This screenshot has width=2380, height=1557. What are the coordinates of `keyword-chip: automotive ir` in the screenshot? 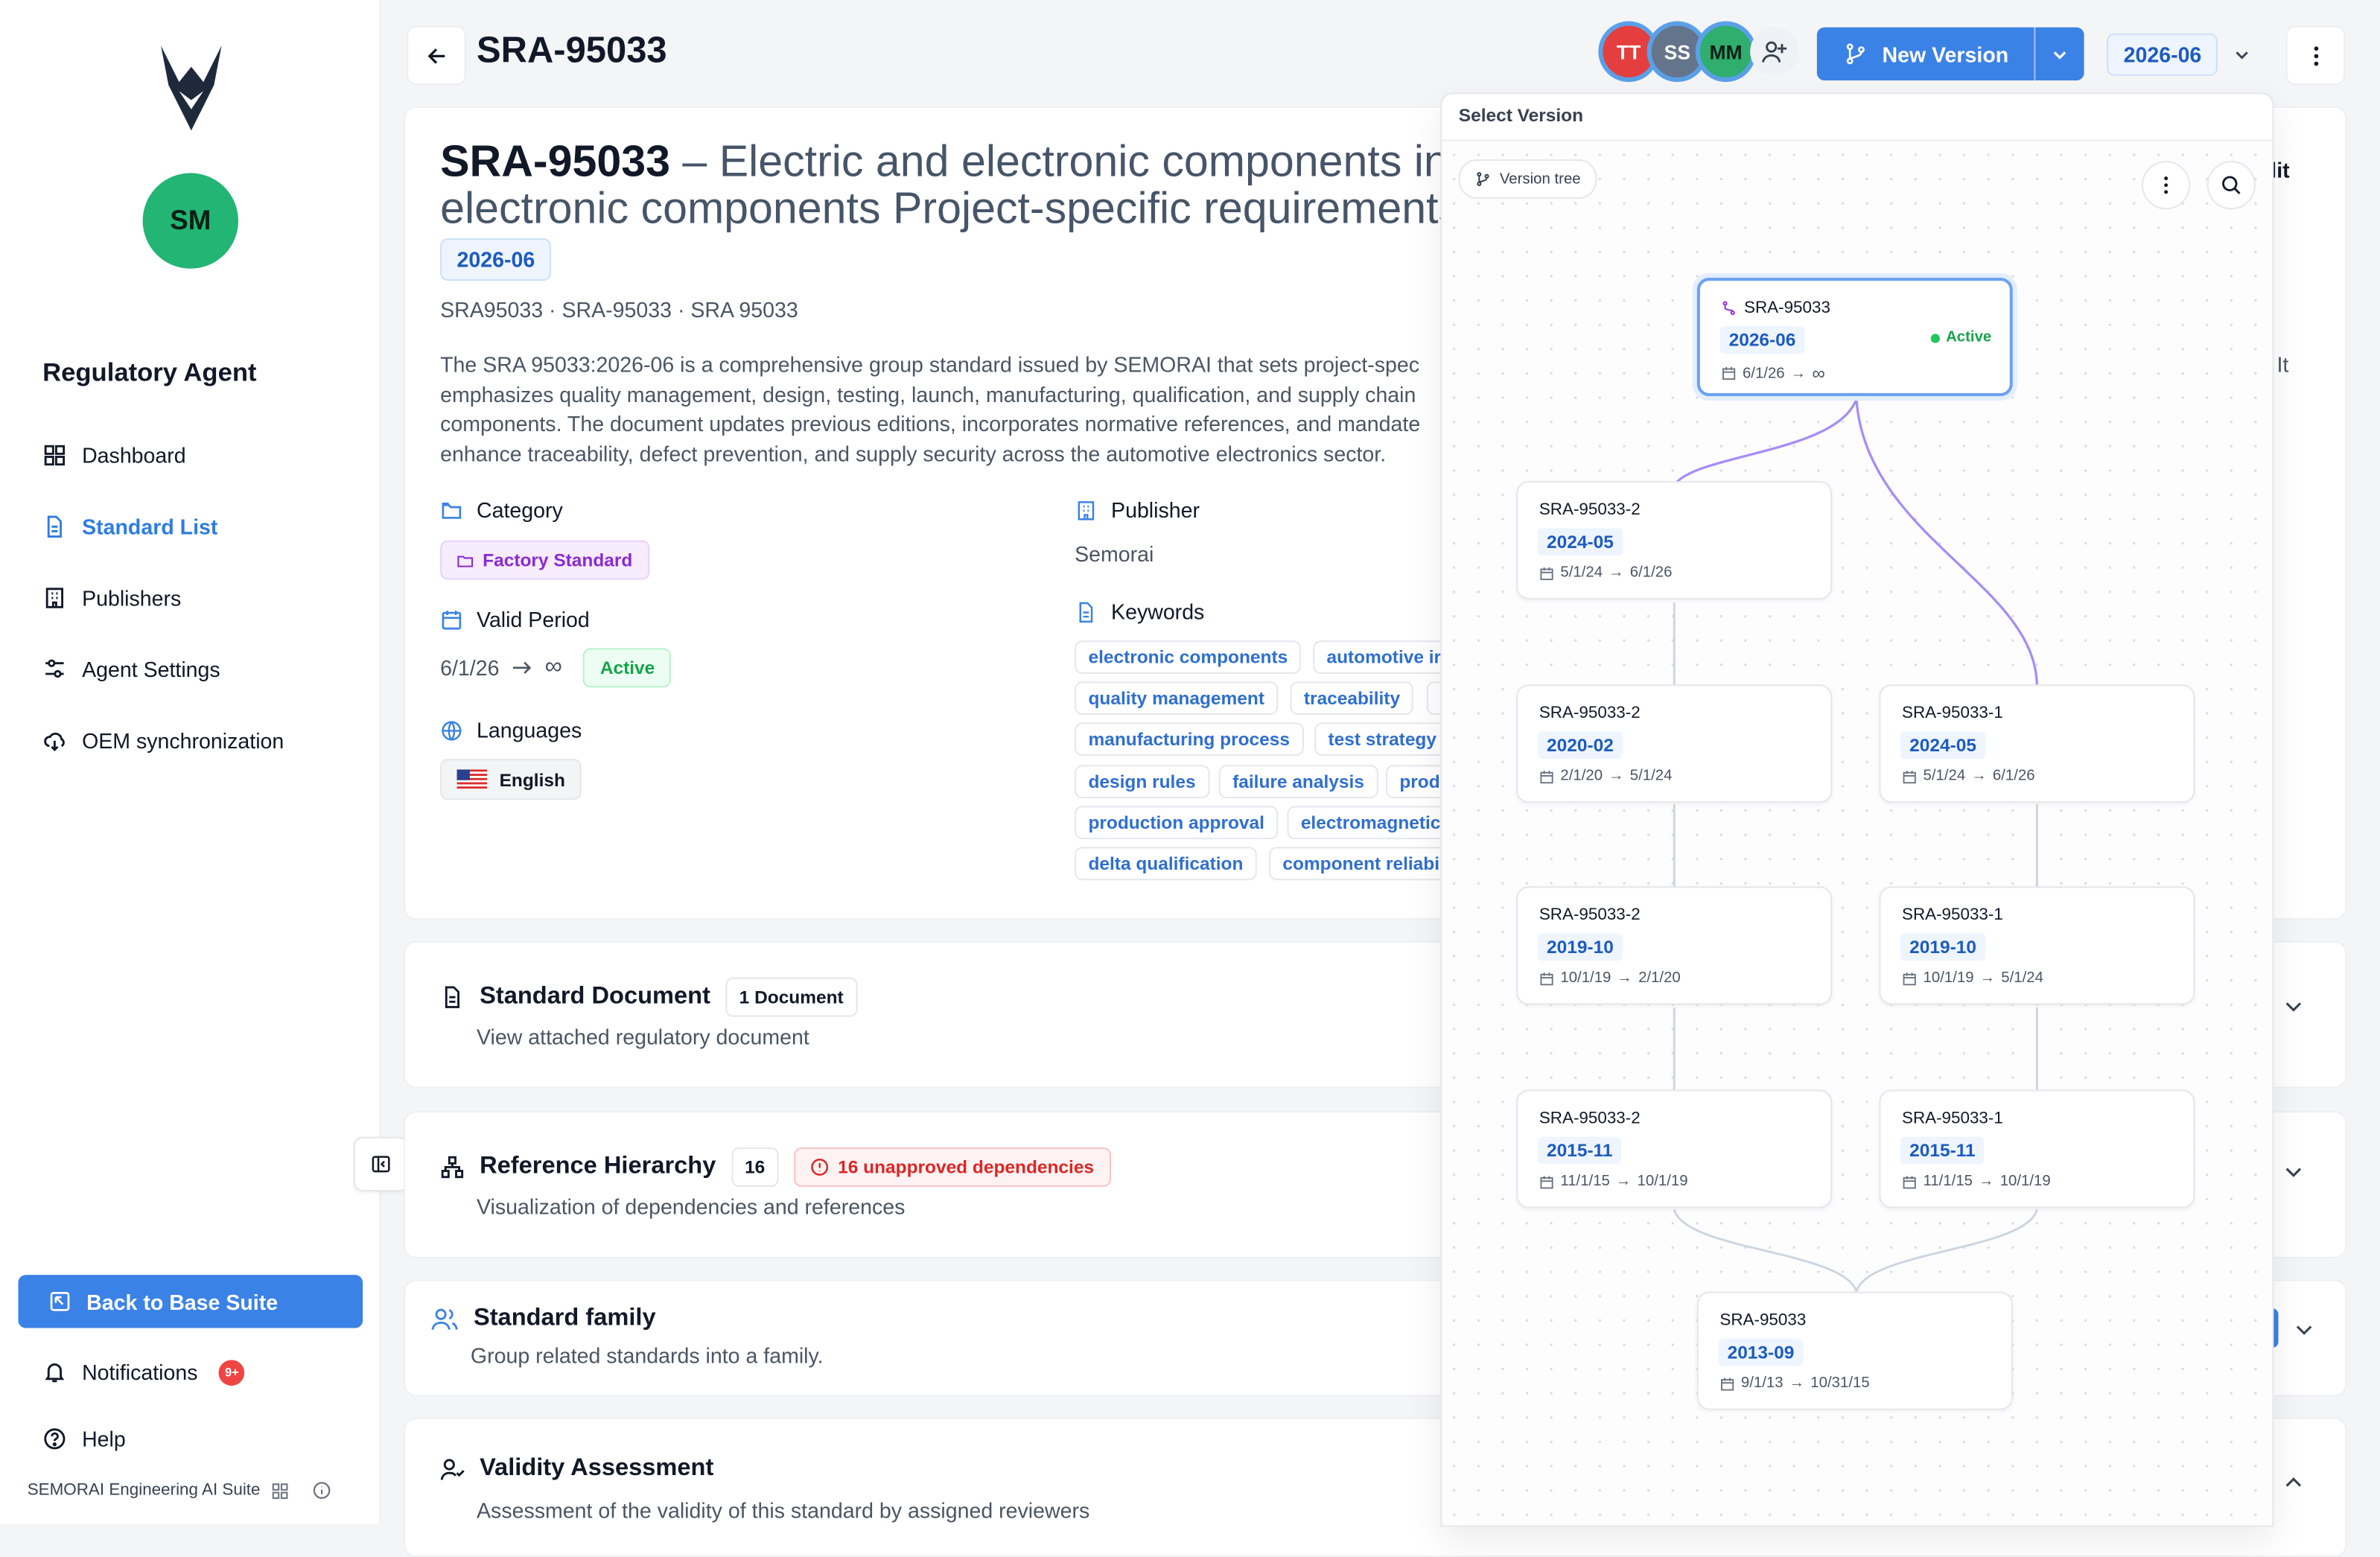 It's located at (1377, 657).